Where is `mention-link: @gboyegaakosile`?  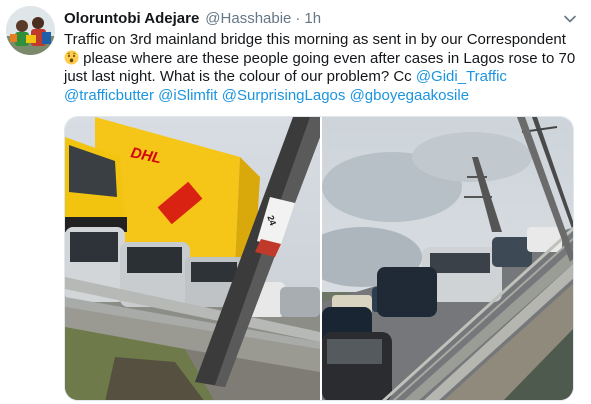
mention-link: @gboyegaakosile is located at coordinates (409, 95).